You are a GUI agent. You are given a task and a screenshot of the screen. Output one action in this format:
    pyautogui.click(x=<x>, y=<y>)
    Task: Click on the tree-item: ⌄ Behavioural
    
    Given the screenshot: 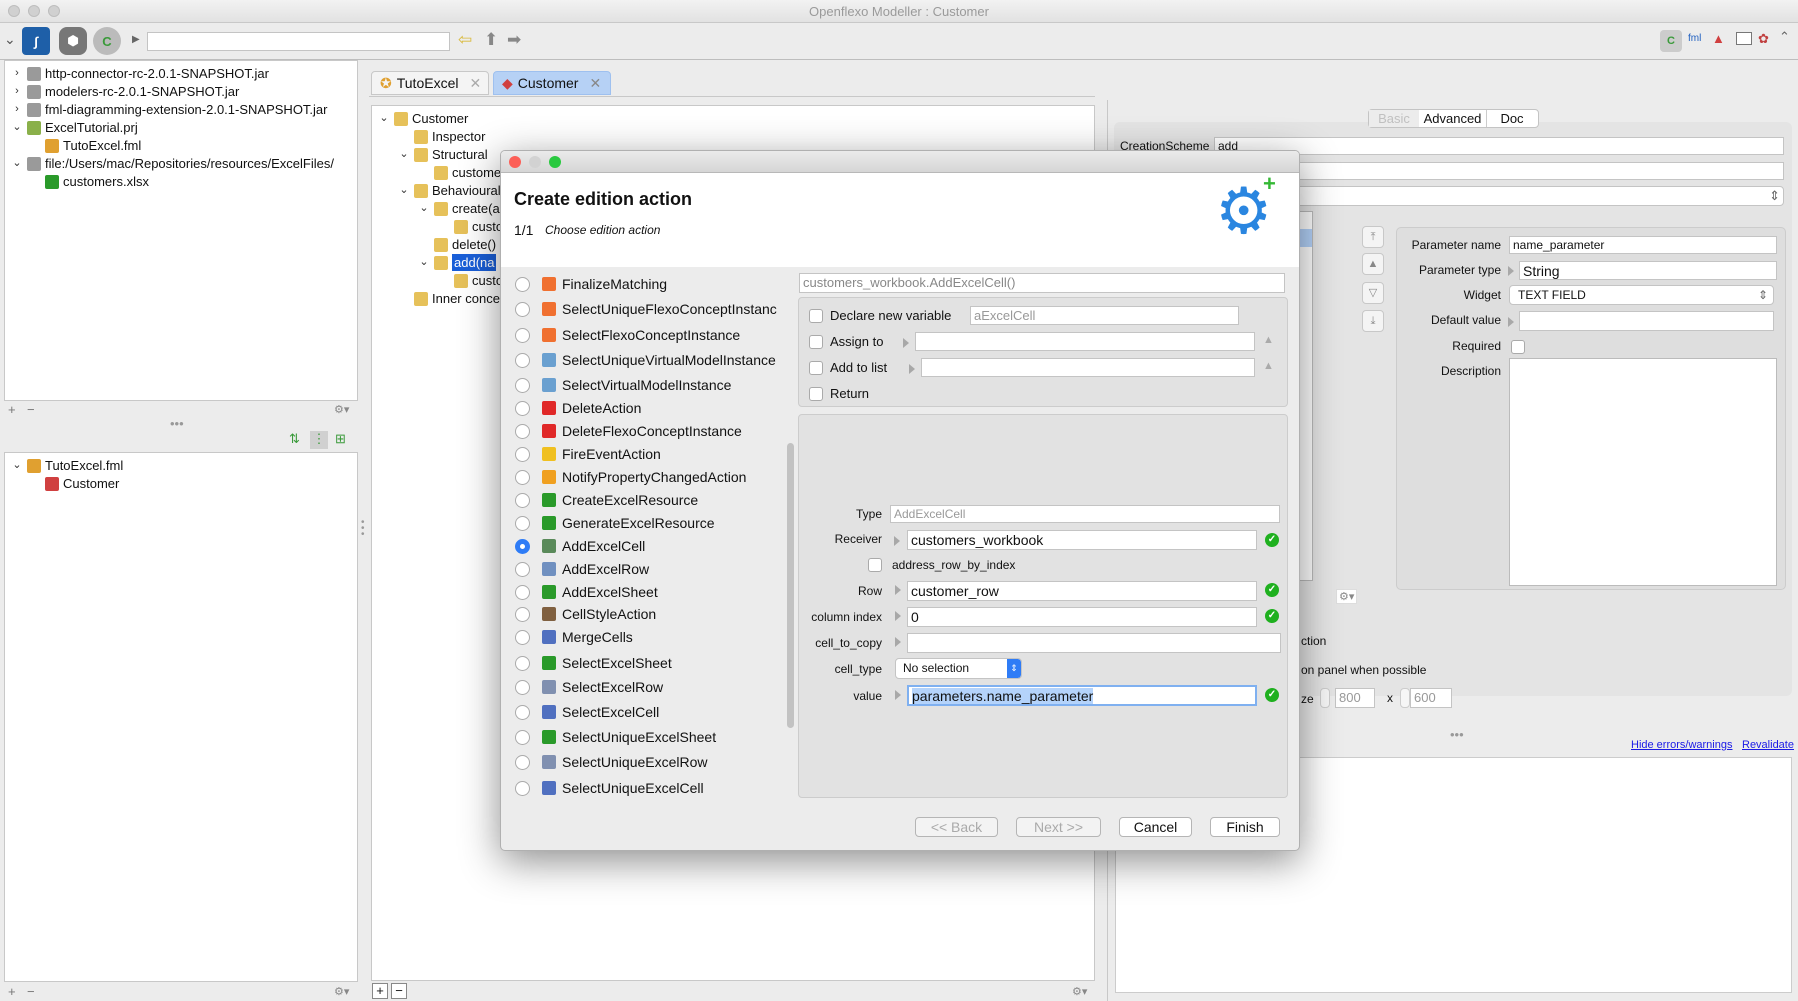 What is the action you would take?
    pyautogui.click(x=449, y=190)
    